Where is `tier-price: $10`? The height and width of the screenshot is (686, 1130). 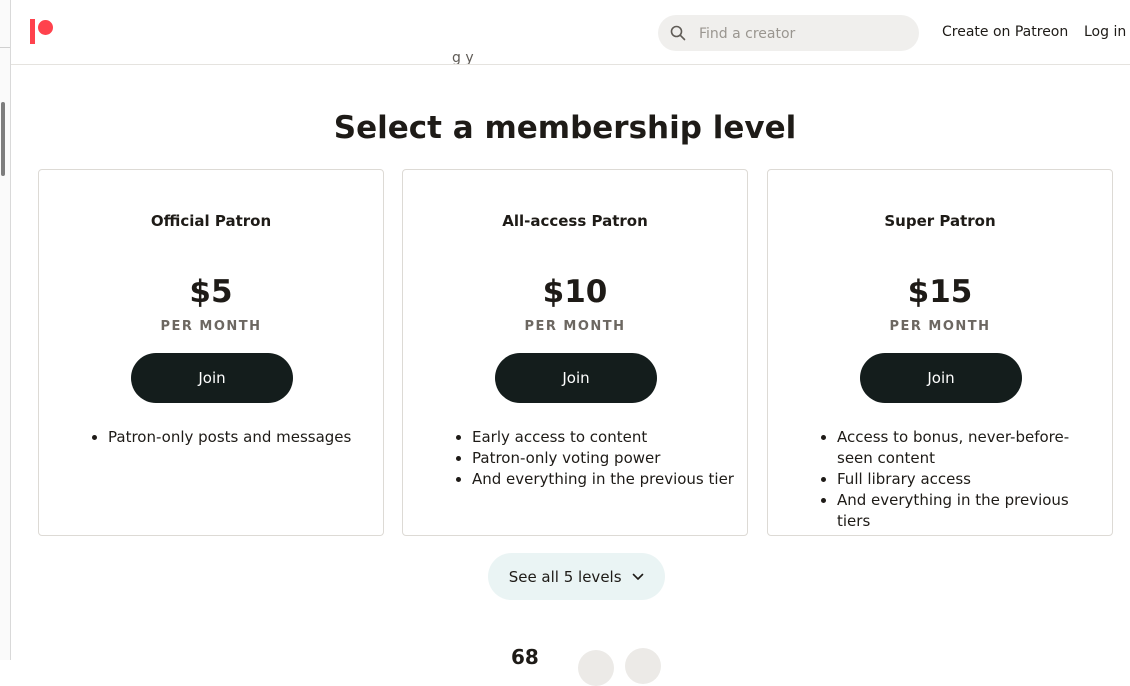
tier-price: $10 is located at coordinates (575, 292).